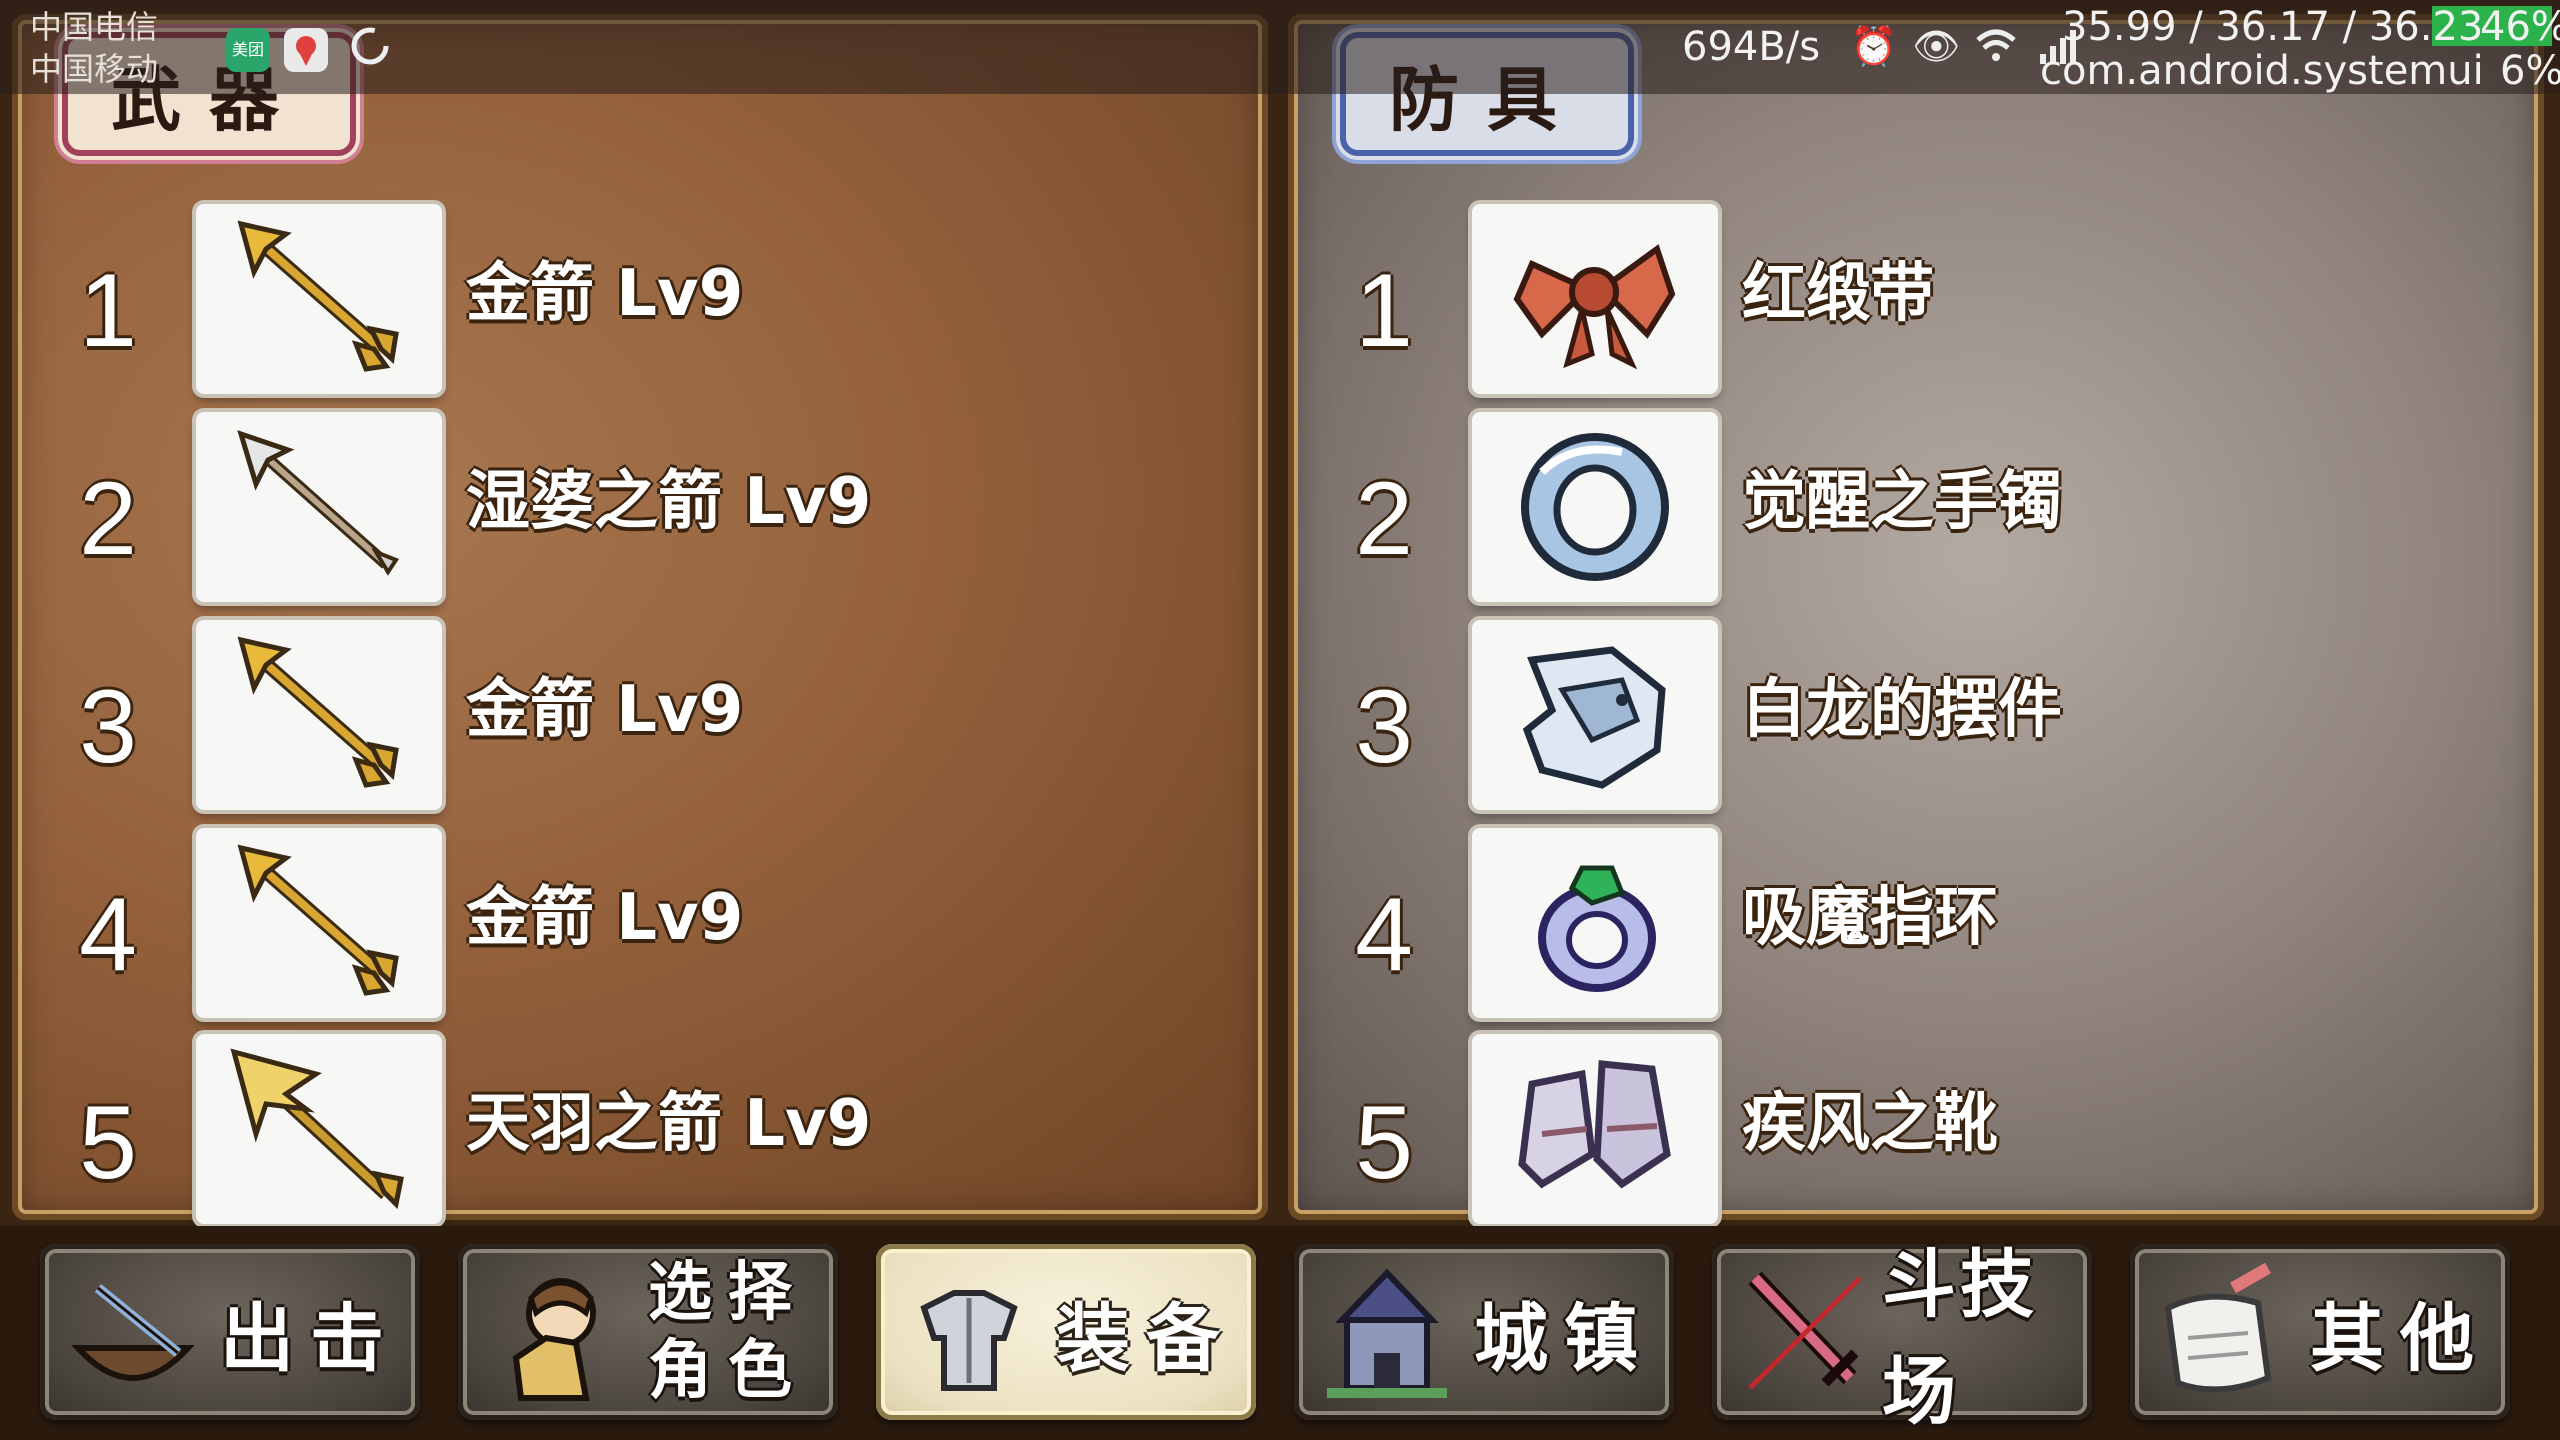 This screenshot has height=1440, width=2560. I want to click on other-label: 其他, so click(2400, 1338).